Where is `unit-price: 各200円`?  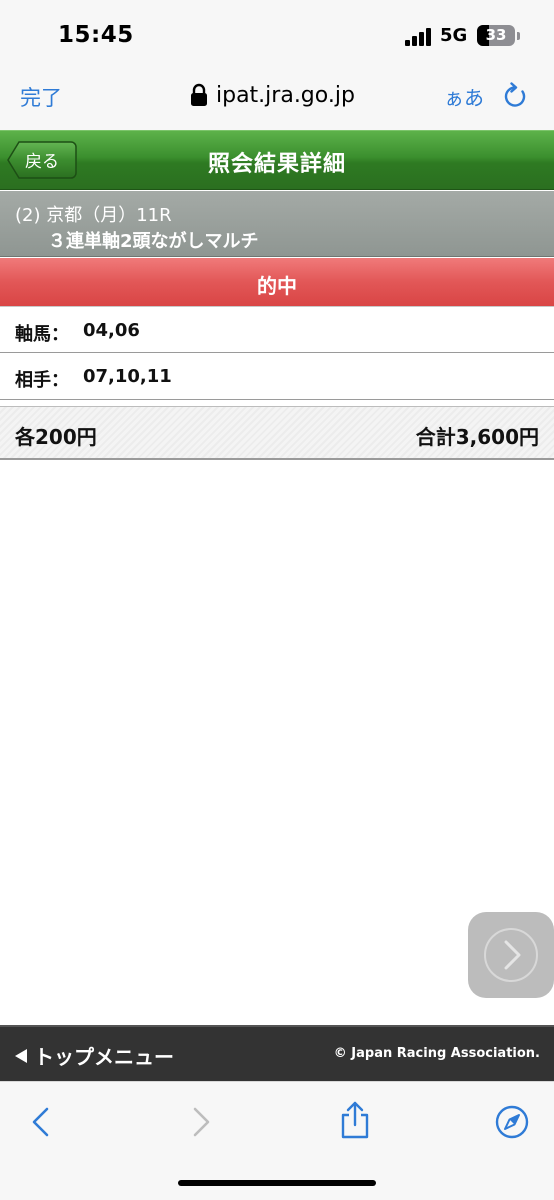
unit-price: 各200円 is located at coordinates (56, 437).